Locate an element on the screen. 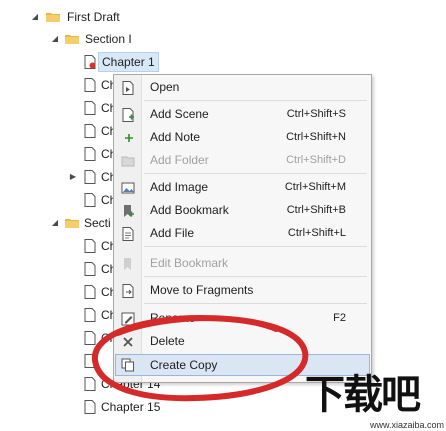 The width and height of the screenshot is (446, 431). menu-shortcut: Ctrl+Shift+D is located at coordinates (316, 160).